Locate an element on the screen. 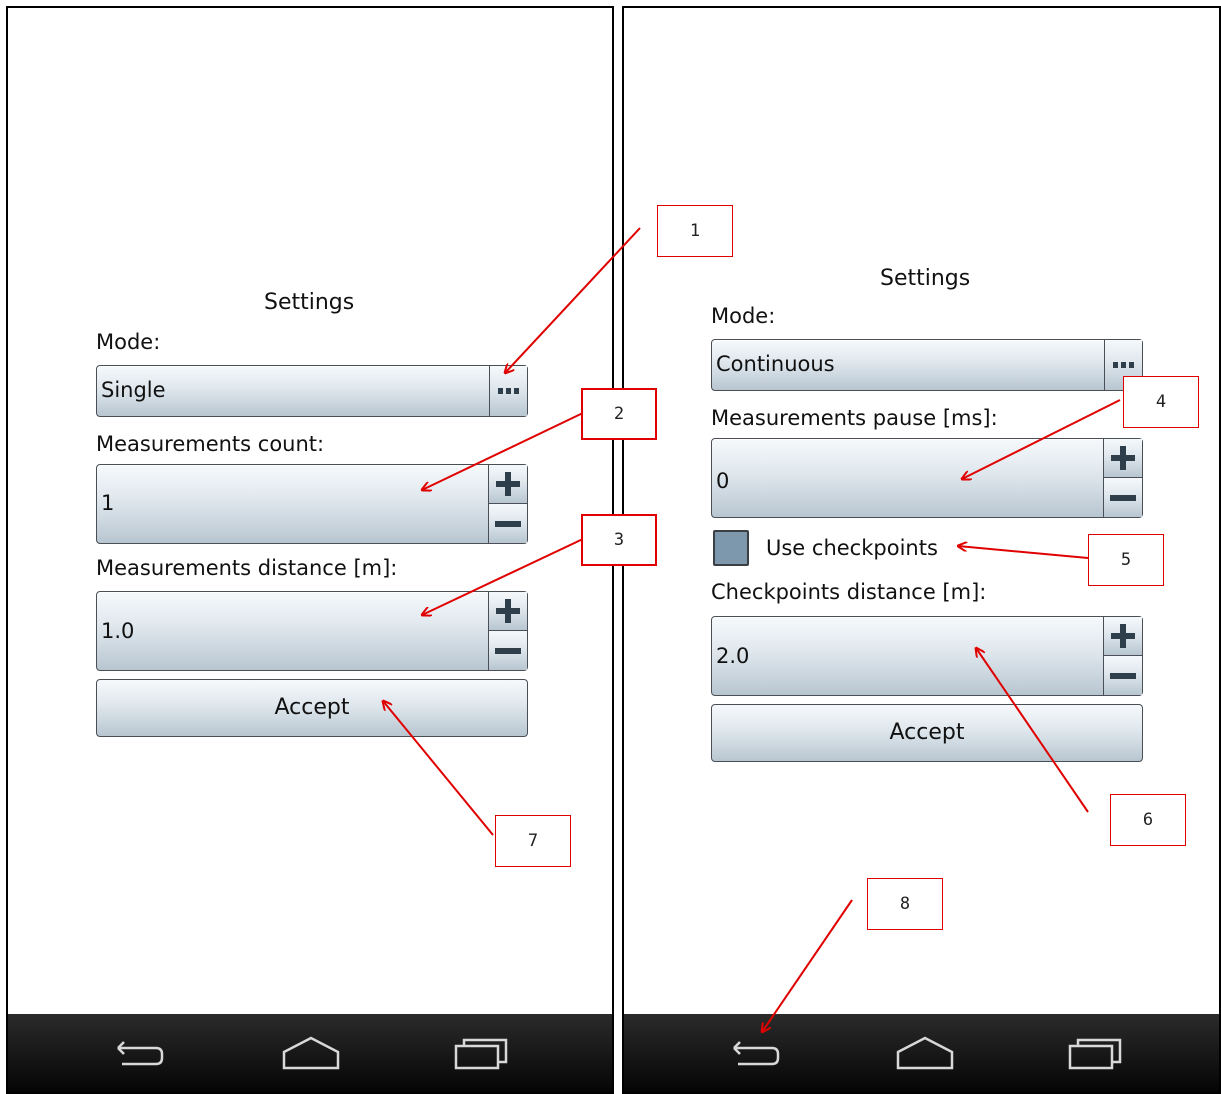 Image resolution: width=1221 pixels, height=1094 pixels. callout-3: 3 is located at coordinates (619, 540).